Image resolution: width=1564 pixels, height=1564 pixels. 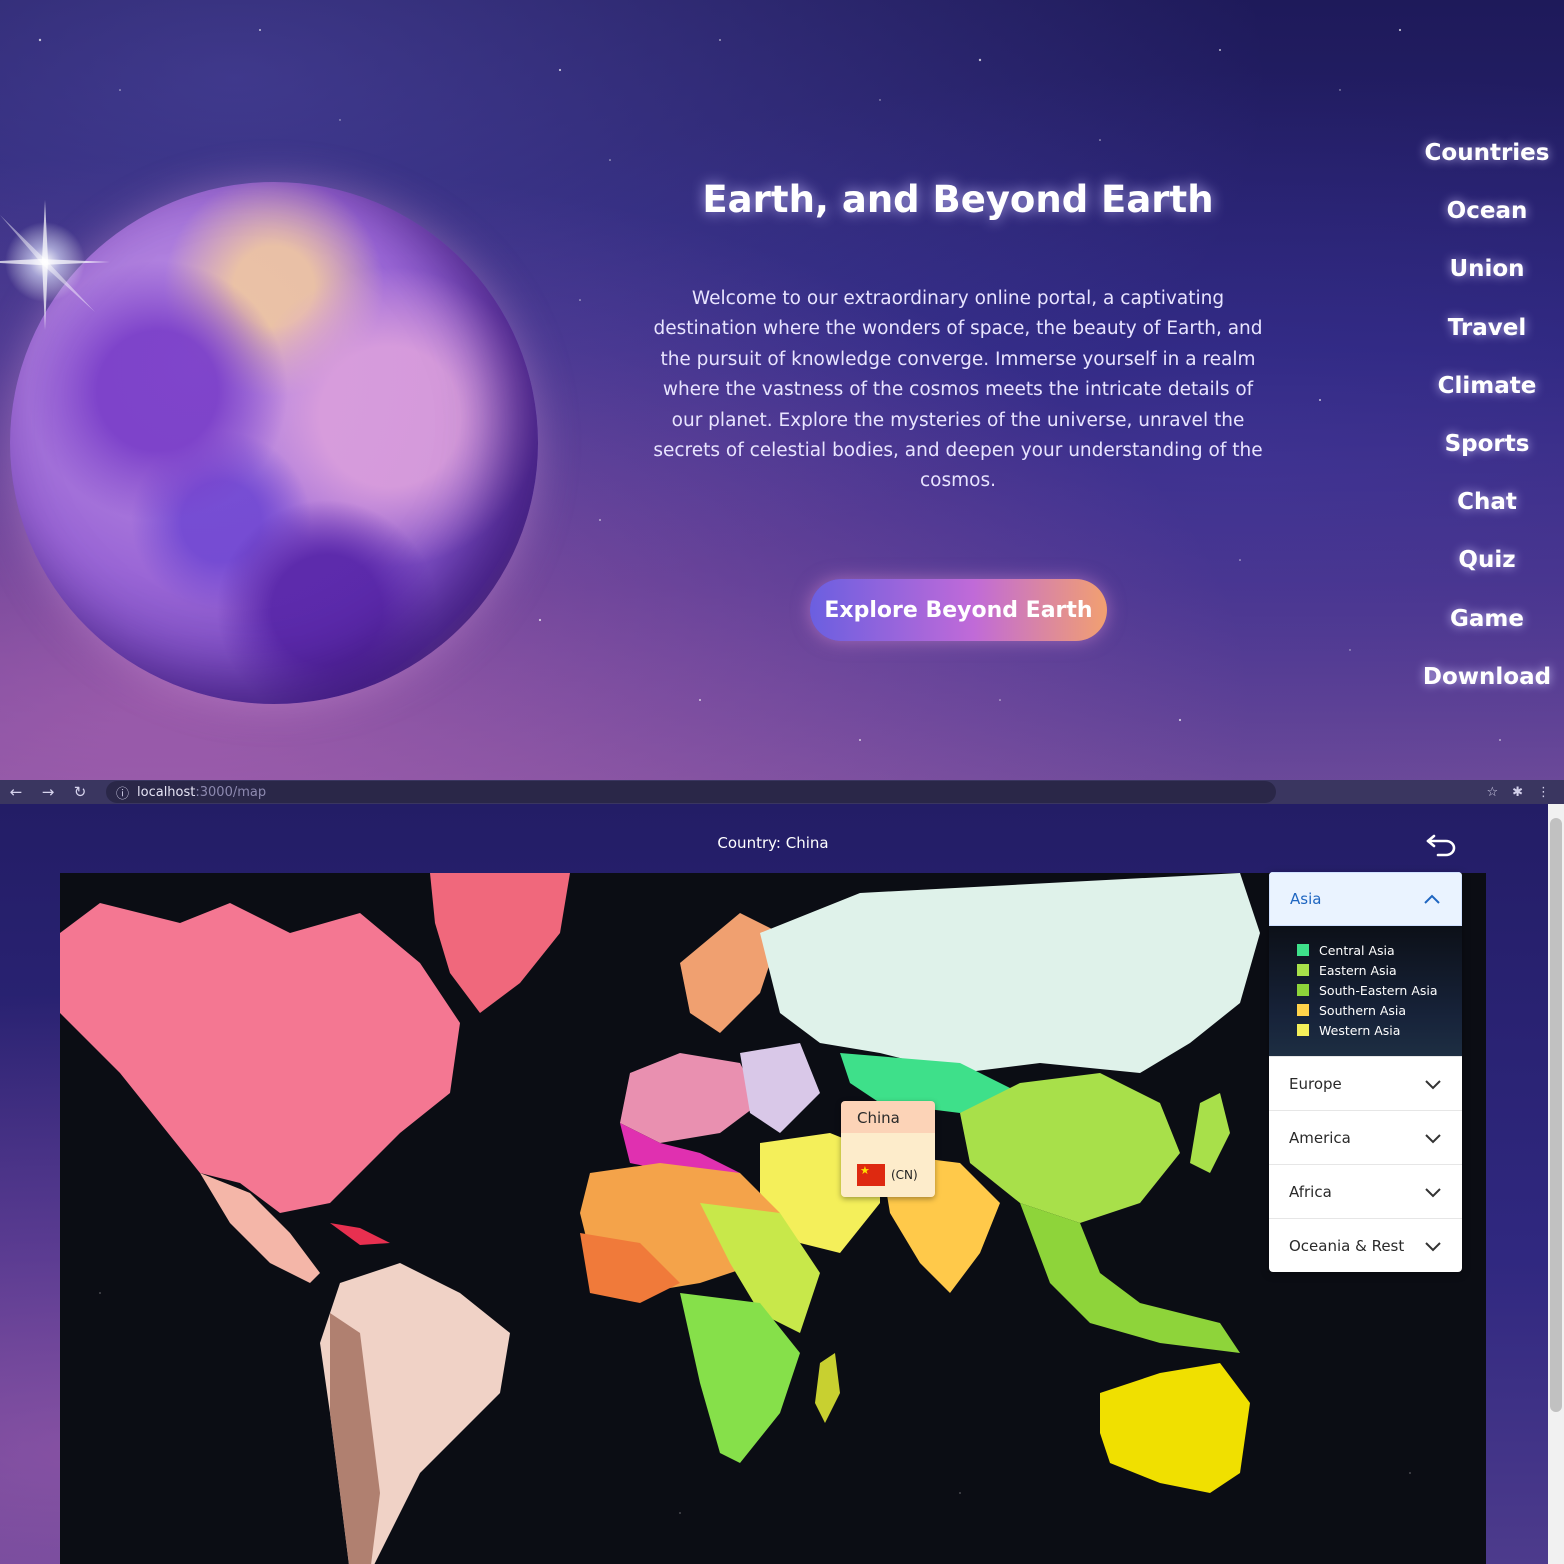 What do you see at coordinates (1487, 153) in the screenshot?
I see `nav-item-countries: Countries` at bounding box center [1487, 153].